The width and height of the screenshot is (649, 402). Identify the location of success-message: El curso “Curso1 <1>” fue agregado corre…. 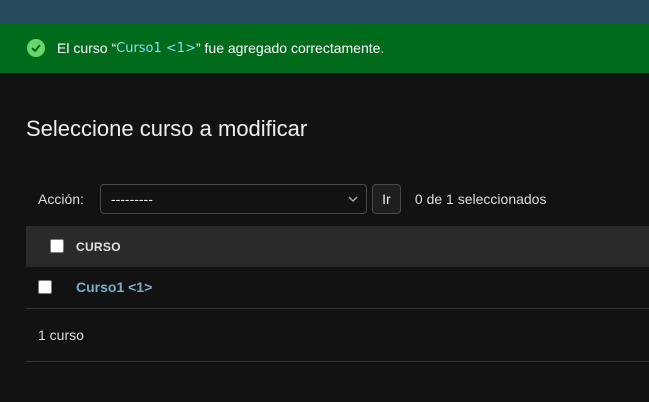
(324, 48).